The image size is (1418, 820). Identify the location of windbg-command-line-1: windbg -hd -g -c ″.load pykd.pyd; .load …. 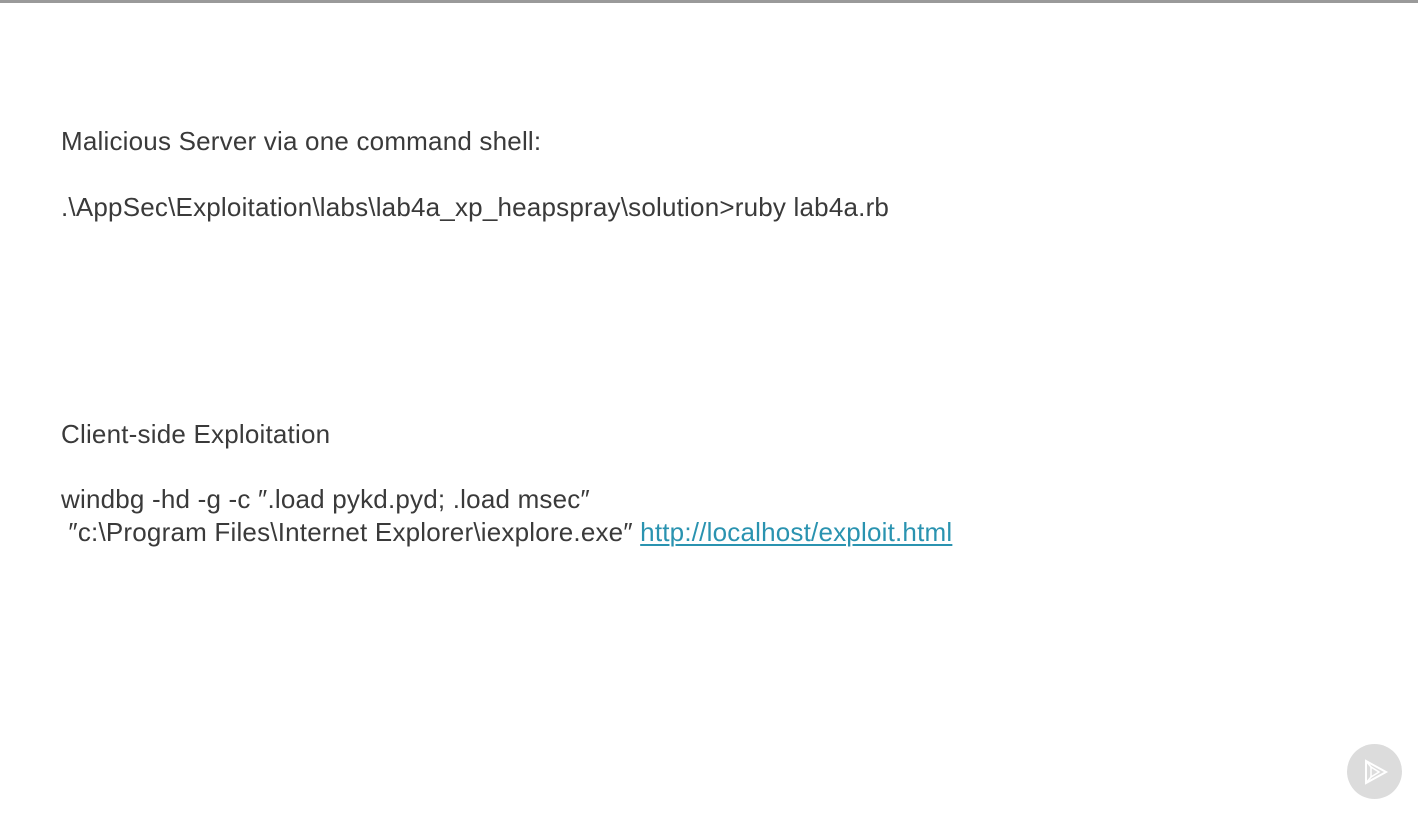
(325, 499).